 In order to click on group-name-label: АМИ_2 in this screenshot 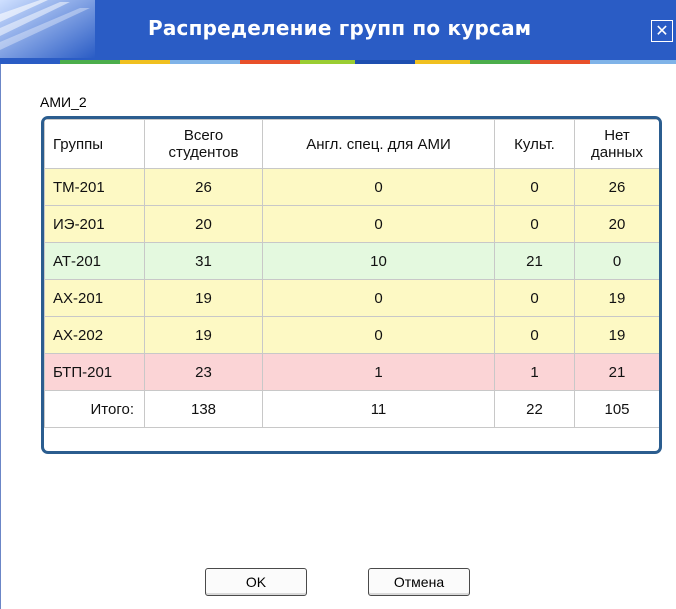, I will do `click(63, 102)`.